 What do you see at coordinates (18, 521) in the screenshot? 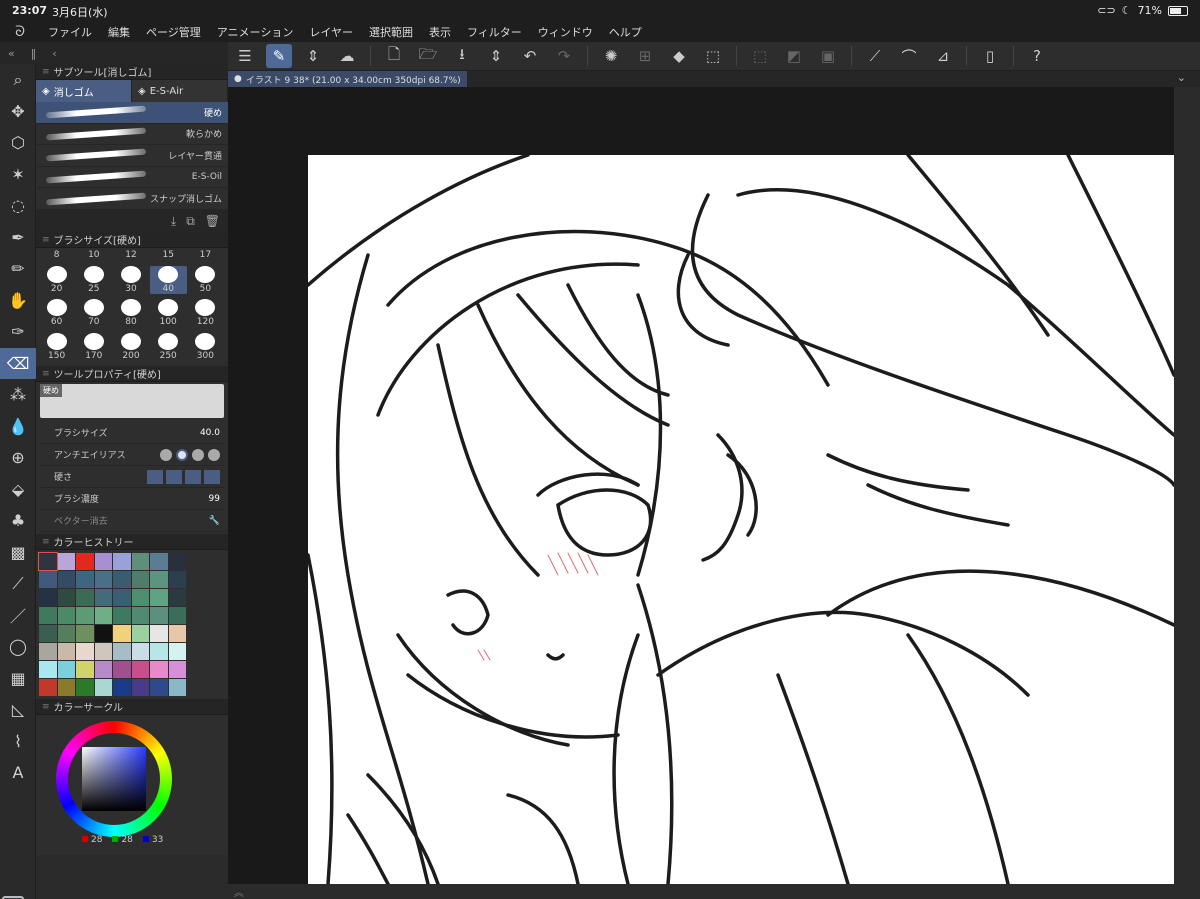
I see `decoration-tool-icon: ♣` at bounding box center [18, 521].